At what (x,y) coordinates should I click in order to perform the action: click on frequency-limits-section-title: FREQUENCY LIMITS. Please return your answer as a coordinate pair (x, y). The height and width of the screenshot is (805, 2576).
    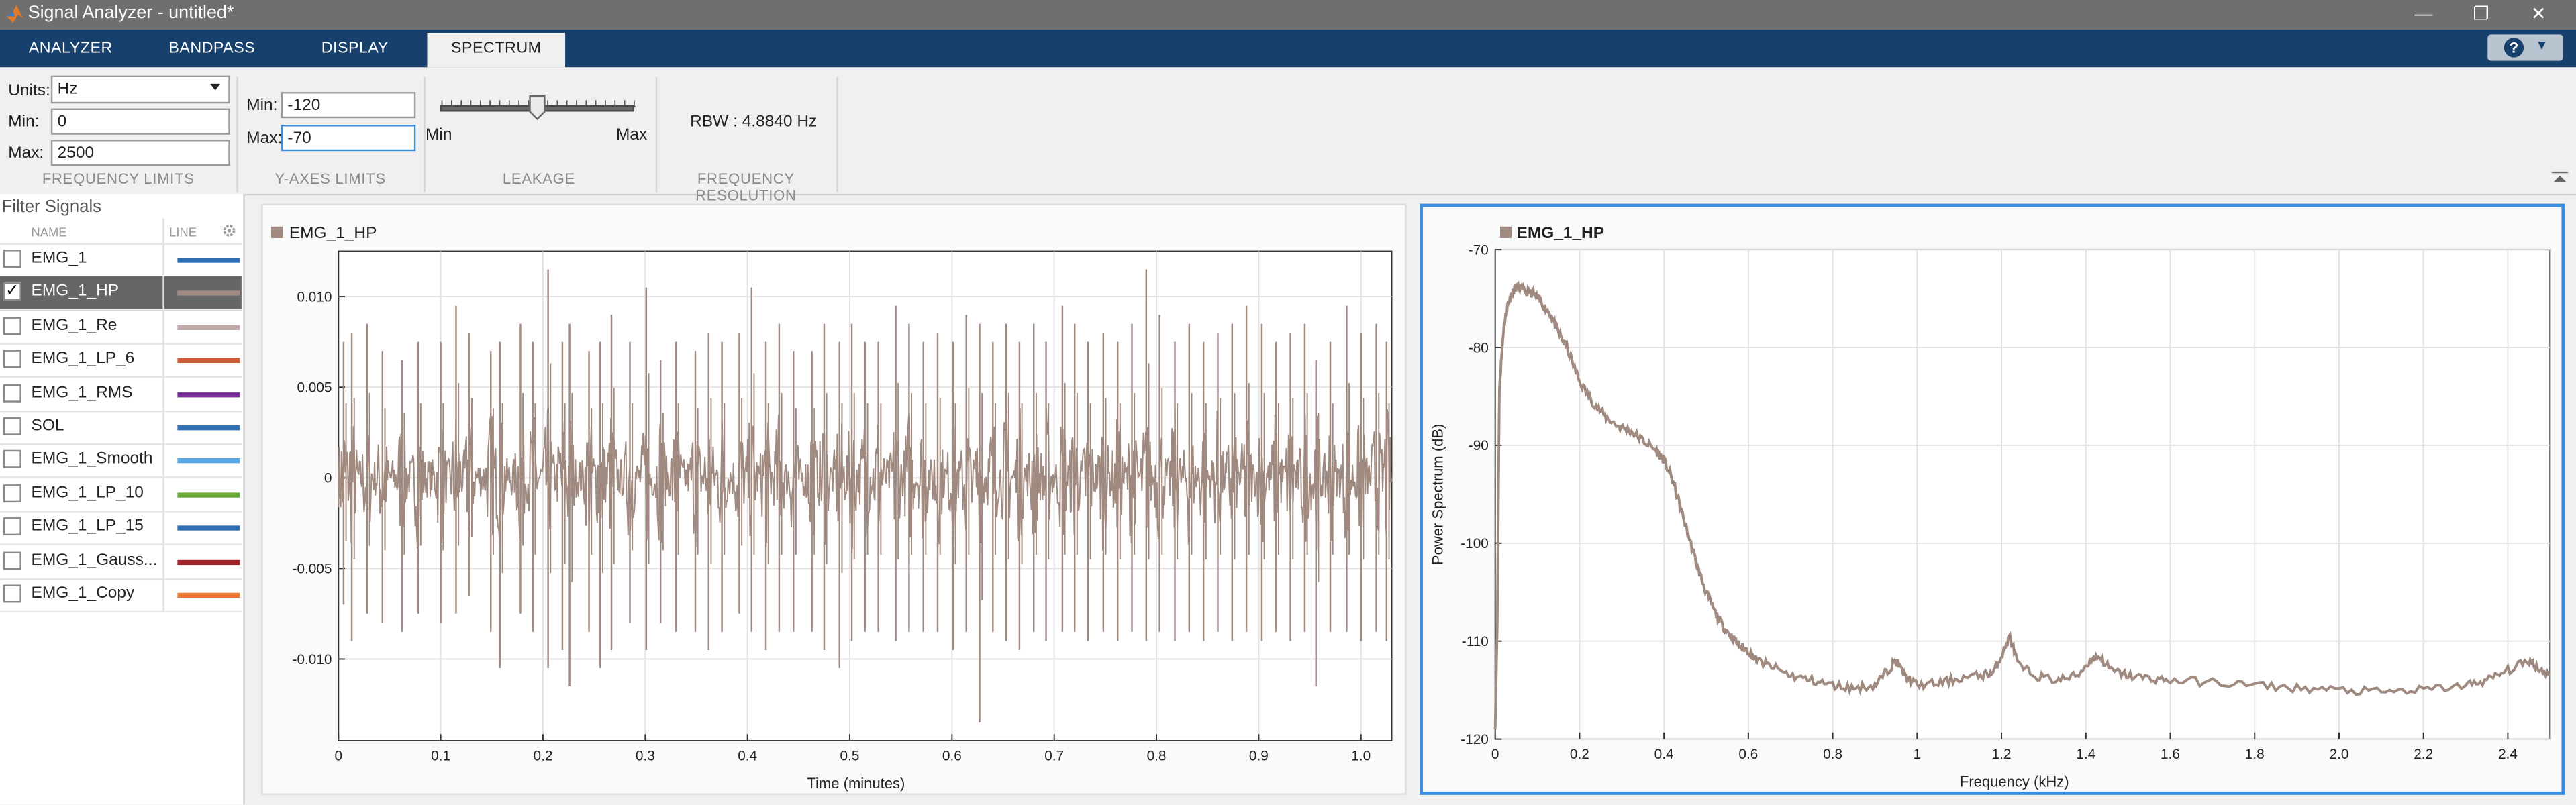
    Looking at the image, I should click on (118, 179).